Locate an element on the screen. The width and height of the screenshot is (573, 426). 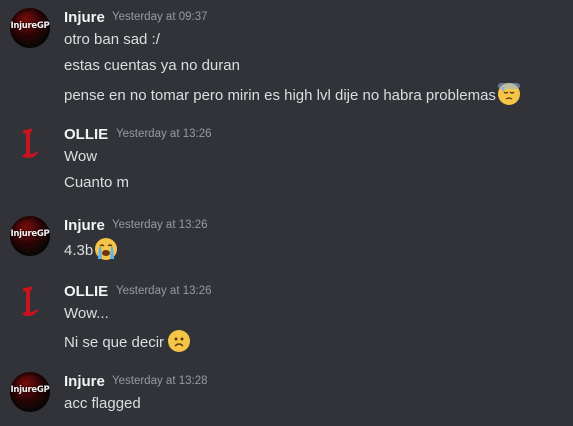
message-text: 4.3b is located at coordinates (79, 250).